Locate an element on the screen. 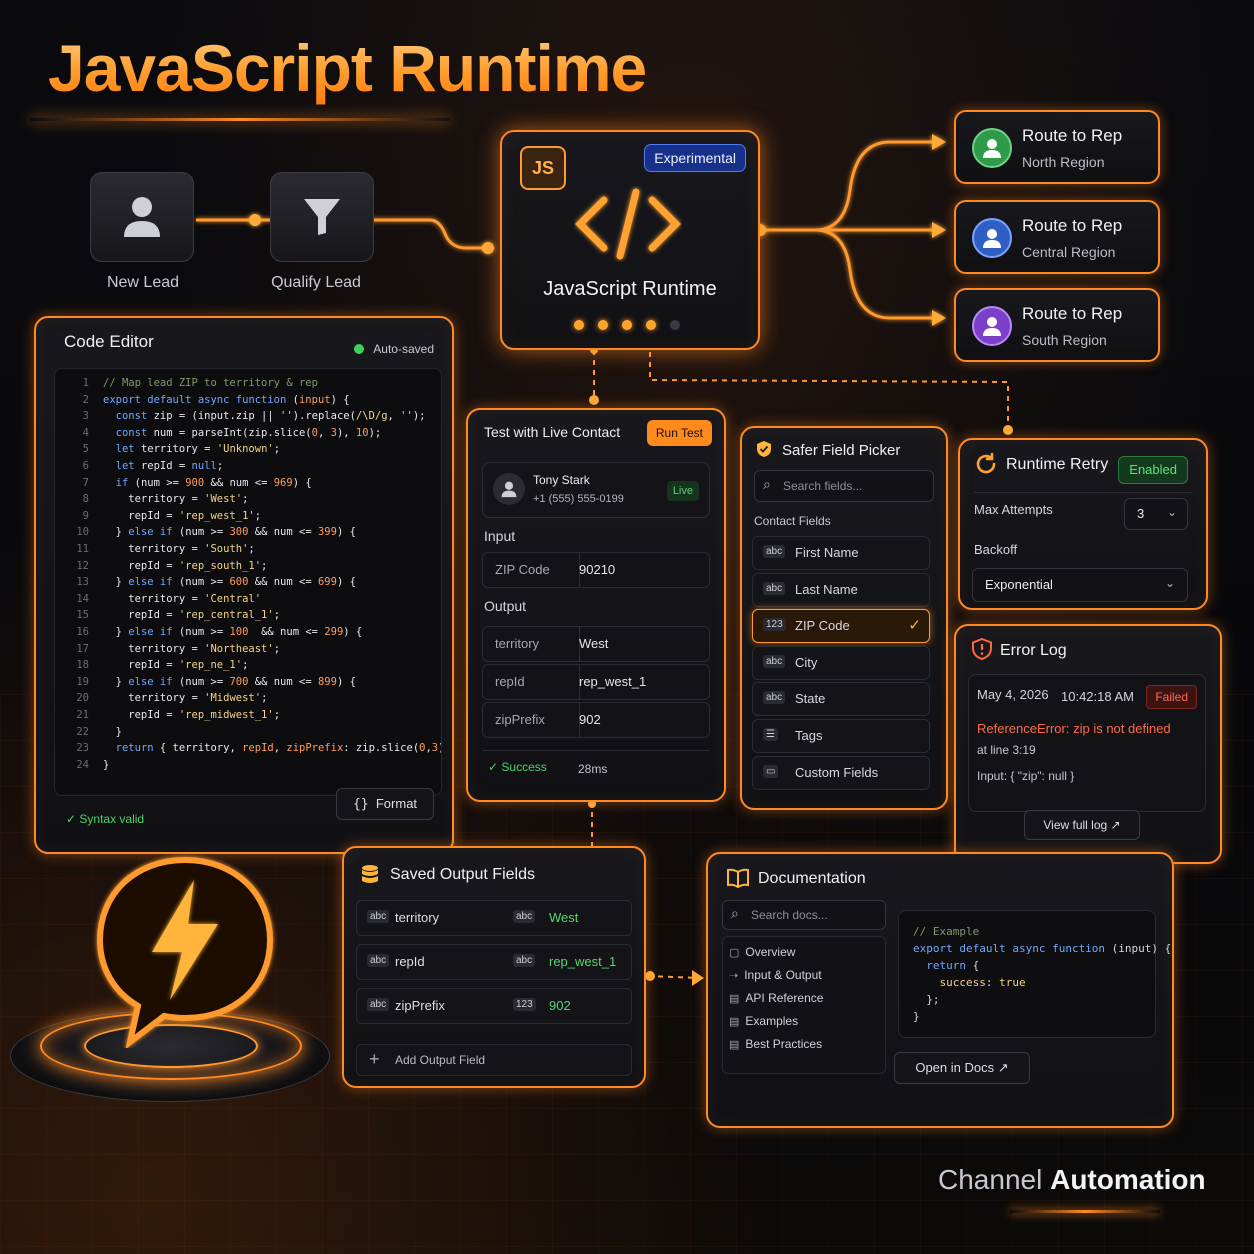 The width and height of the screenshot is (1254, 1254). field-item: abc Last Name is located at coordinates (841, 589).